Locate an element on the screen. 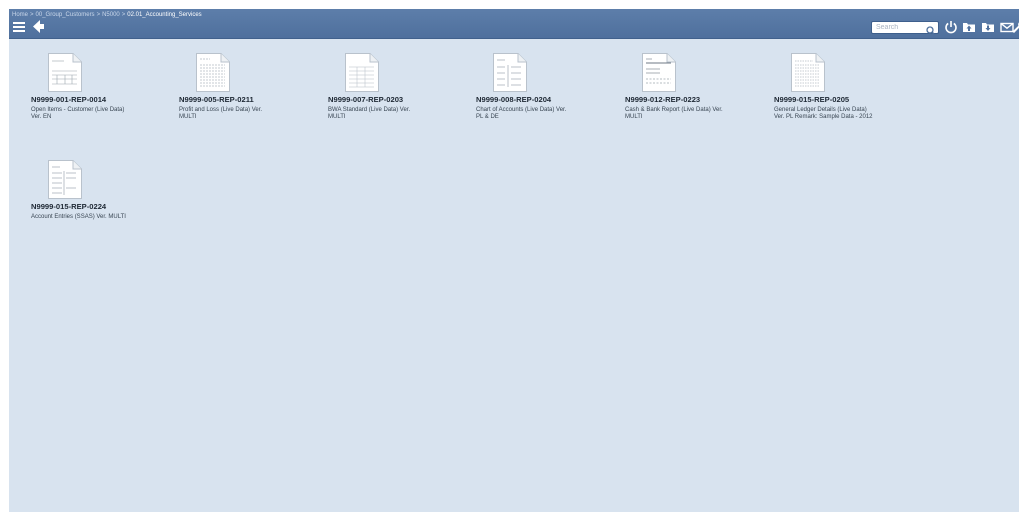 This screenshot has height=512, width=1019. breadcrumb-item-accounting-services: 02.01_Accounting_Services is located at coordinates (164, 15).